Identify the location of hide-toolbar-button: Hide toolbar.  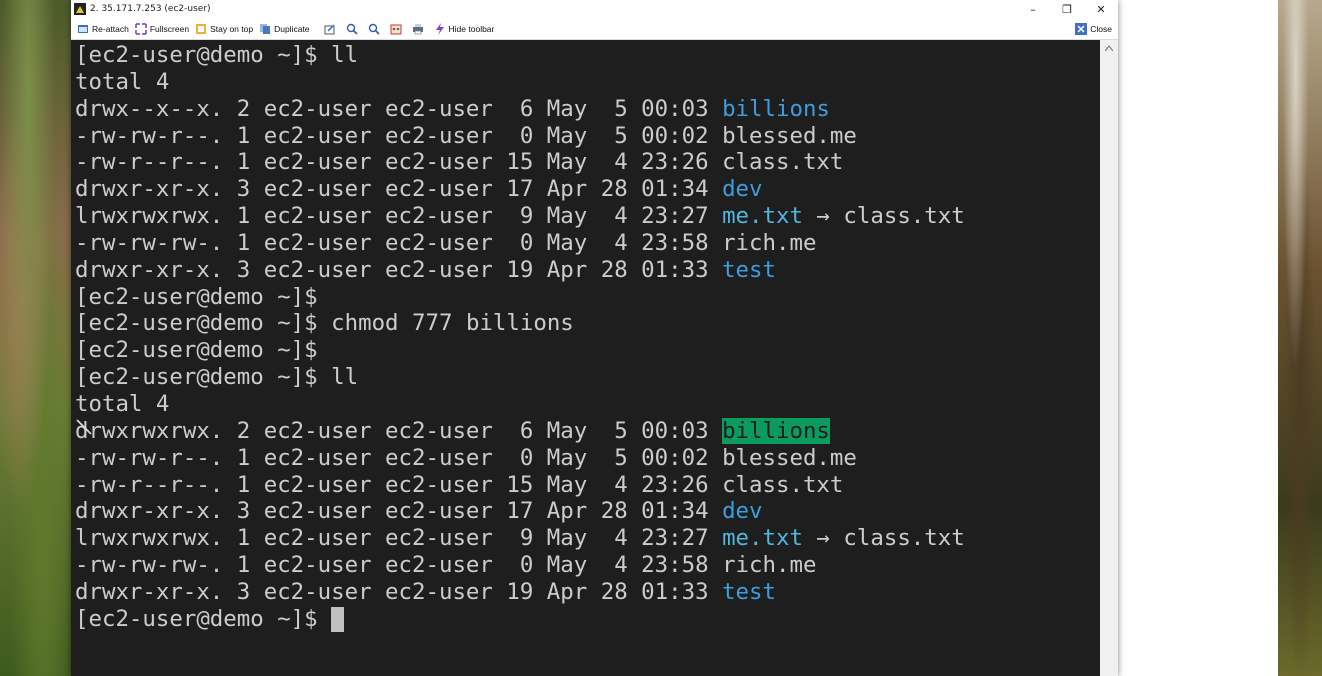
(464, 28).